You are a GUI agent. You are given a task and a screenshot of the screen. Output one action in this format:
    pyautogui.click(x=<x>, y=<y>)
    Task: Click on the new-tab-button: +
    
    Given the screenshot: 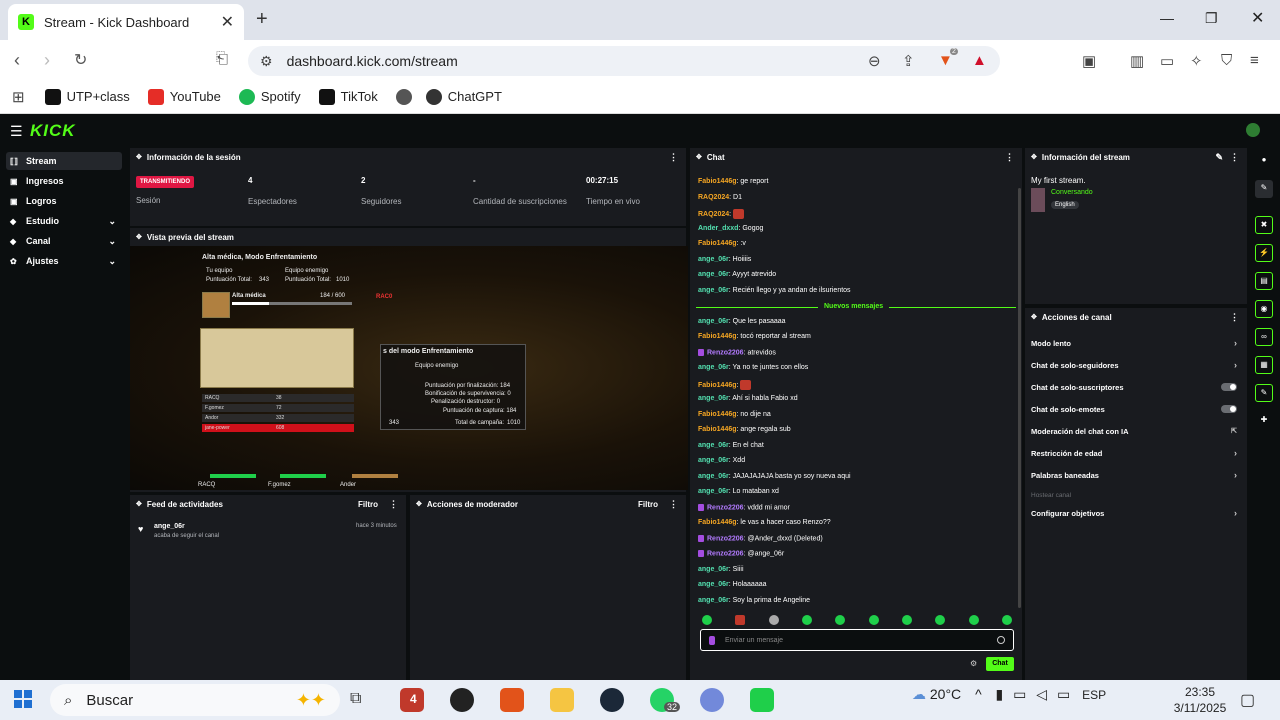 What is the action you would take?
    pyautogui.click(x=262, y=19)
    